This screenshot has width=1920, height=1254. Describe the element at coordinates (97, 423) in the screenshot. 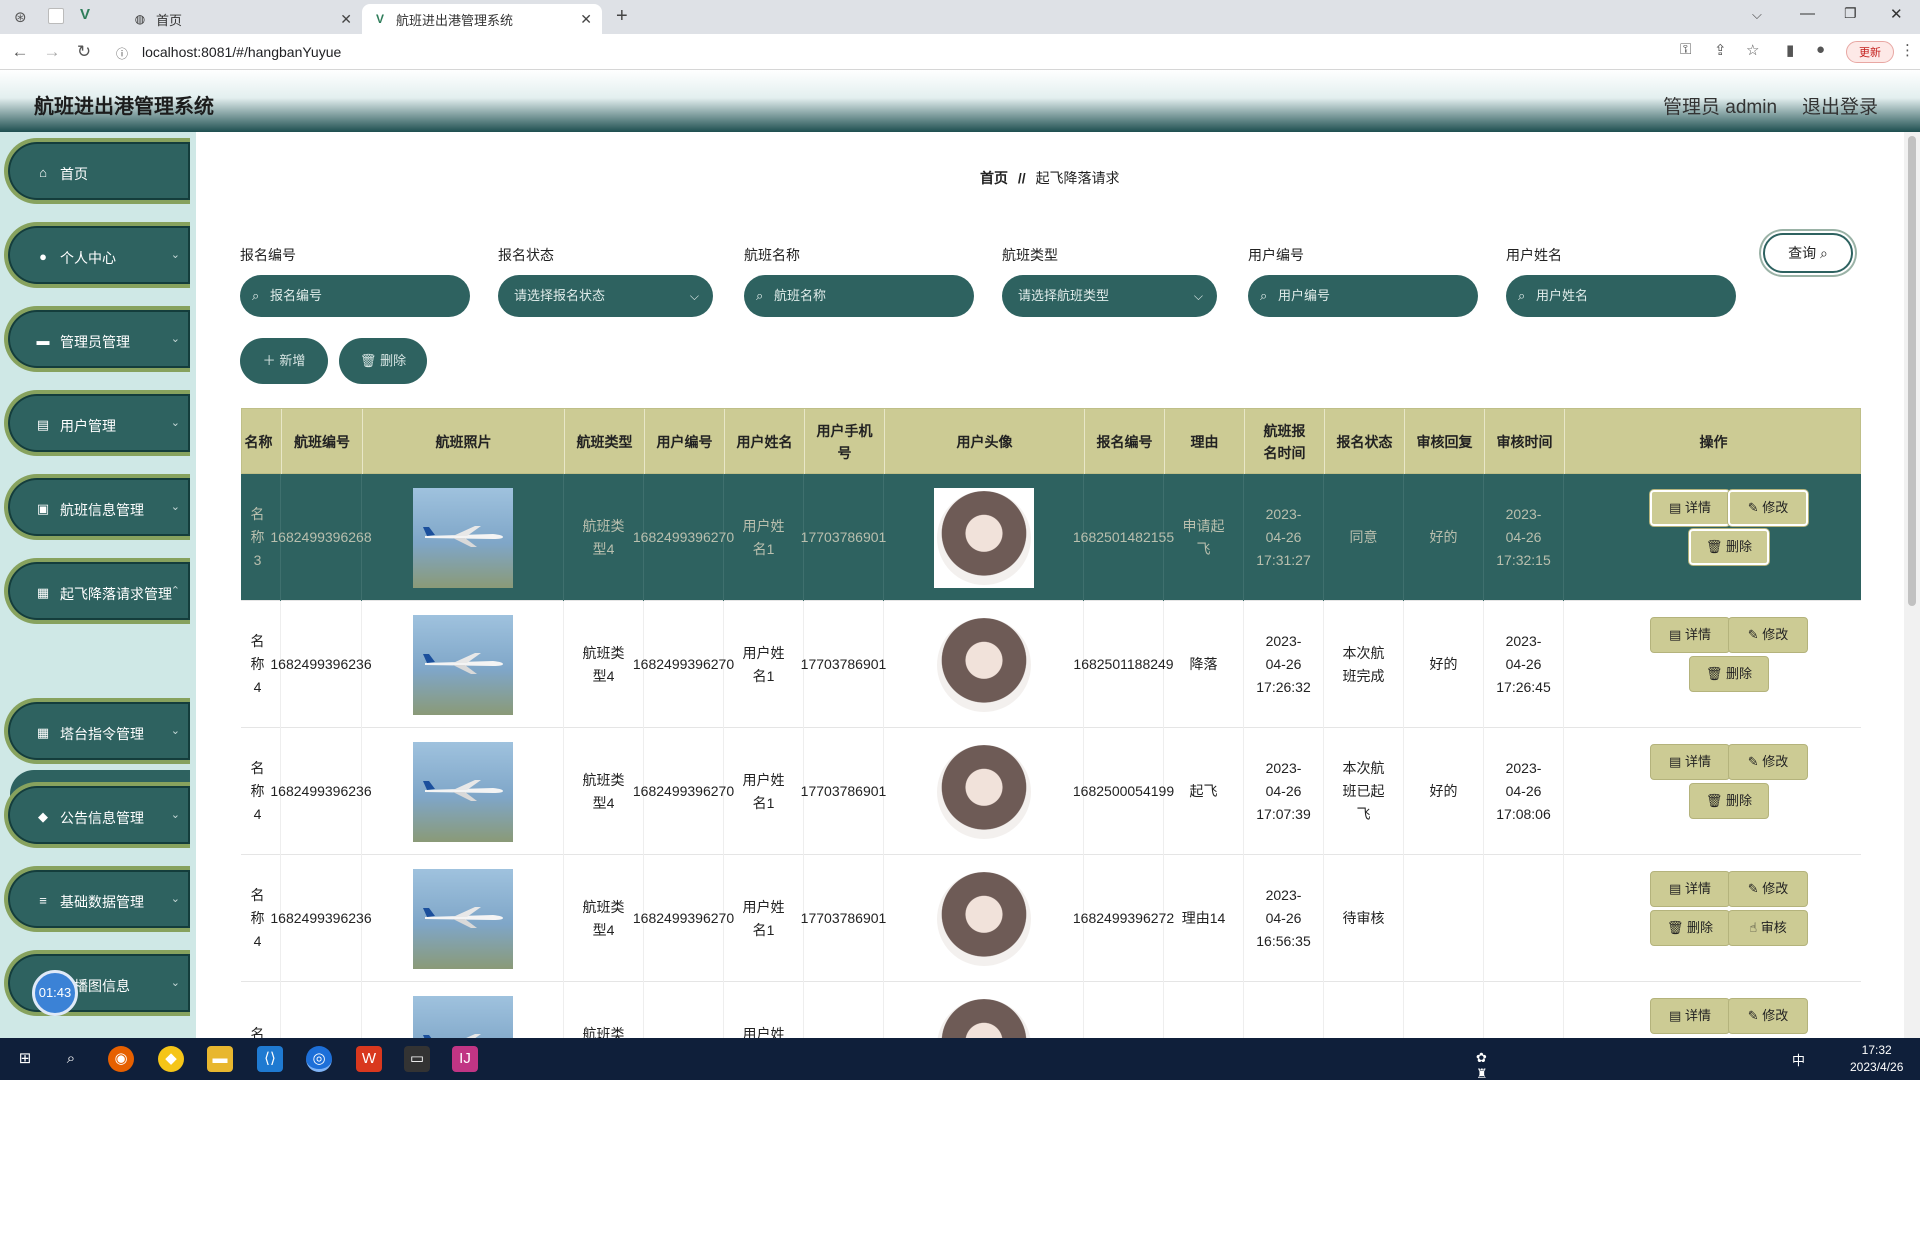

I see `sidebar-item-users: ▤ 用户管理 ⌄` at that location.